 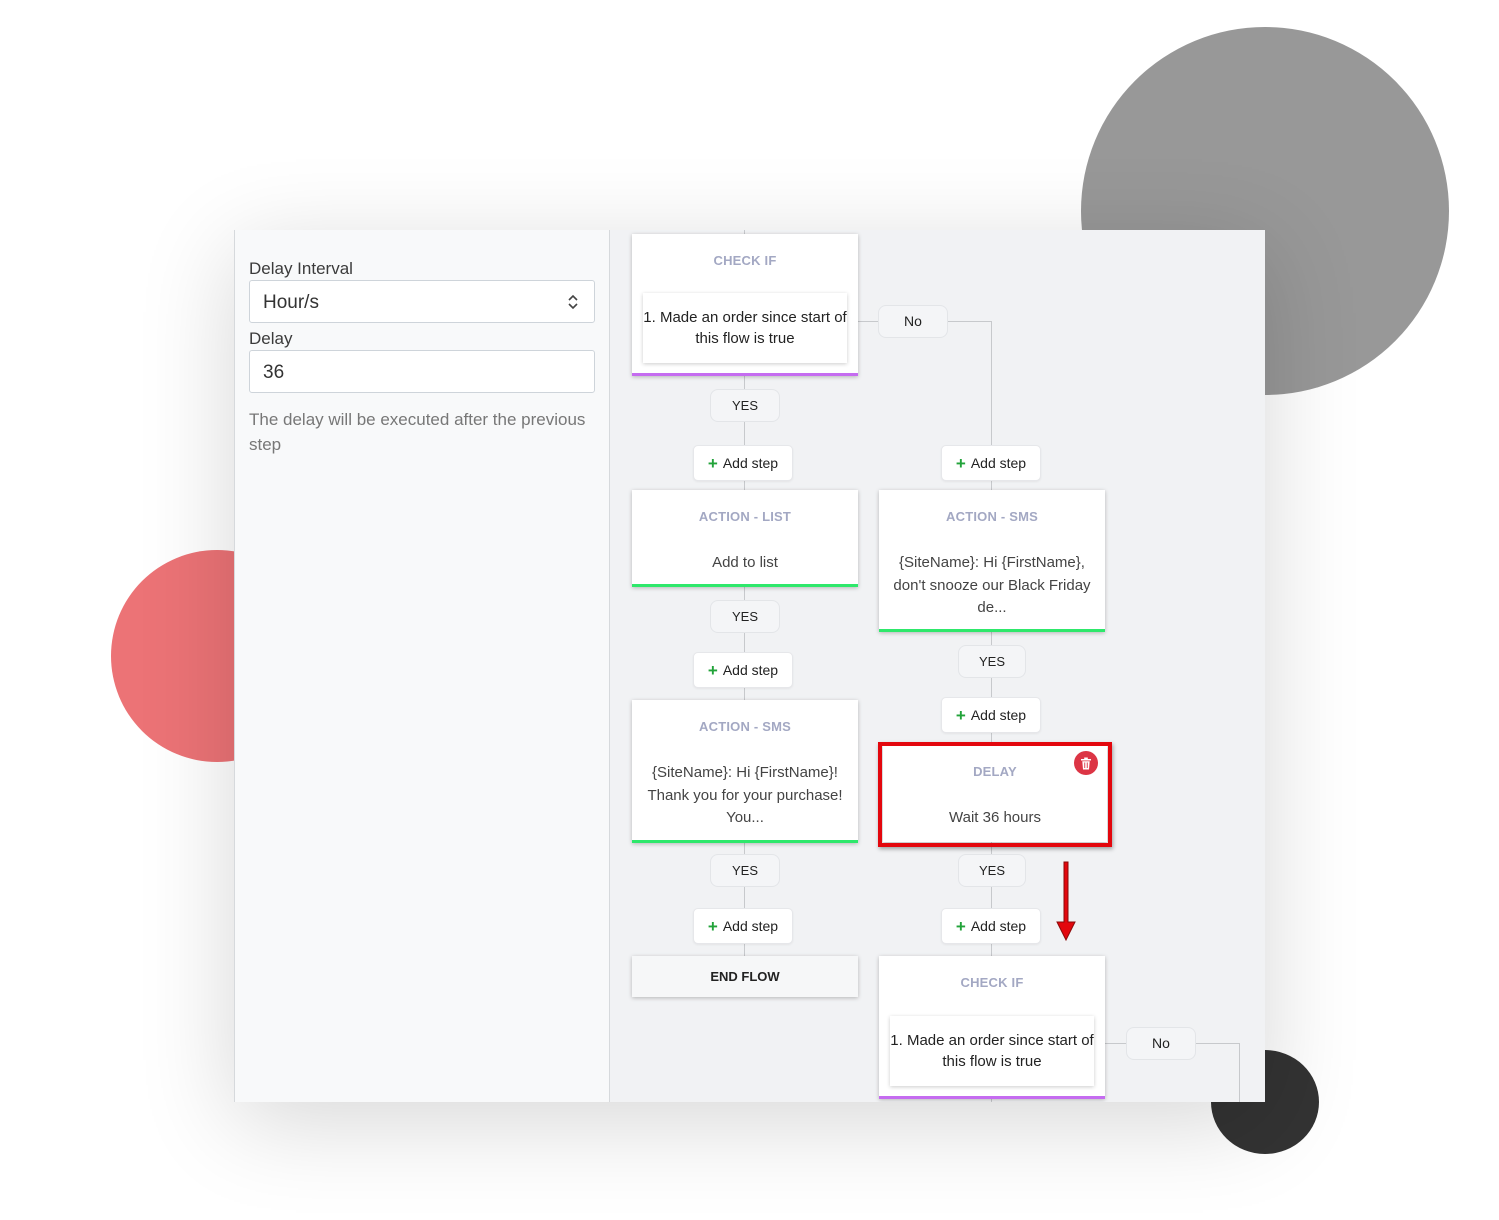 What do you see at coordinates (745, 976) in the screenshot?
I see `end-flow-node: END FLOW` at bounding box center [745, 976].